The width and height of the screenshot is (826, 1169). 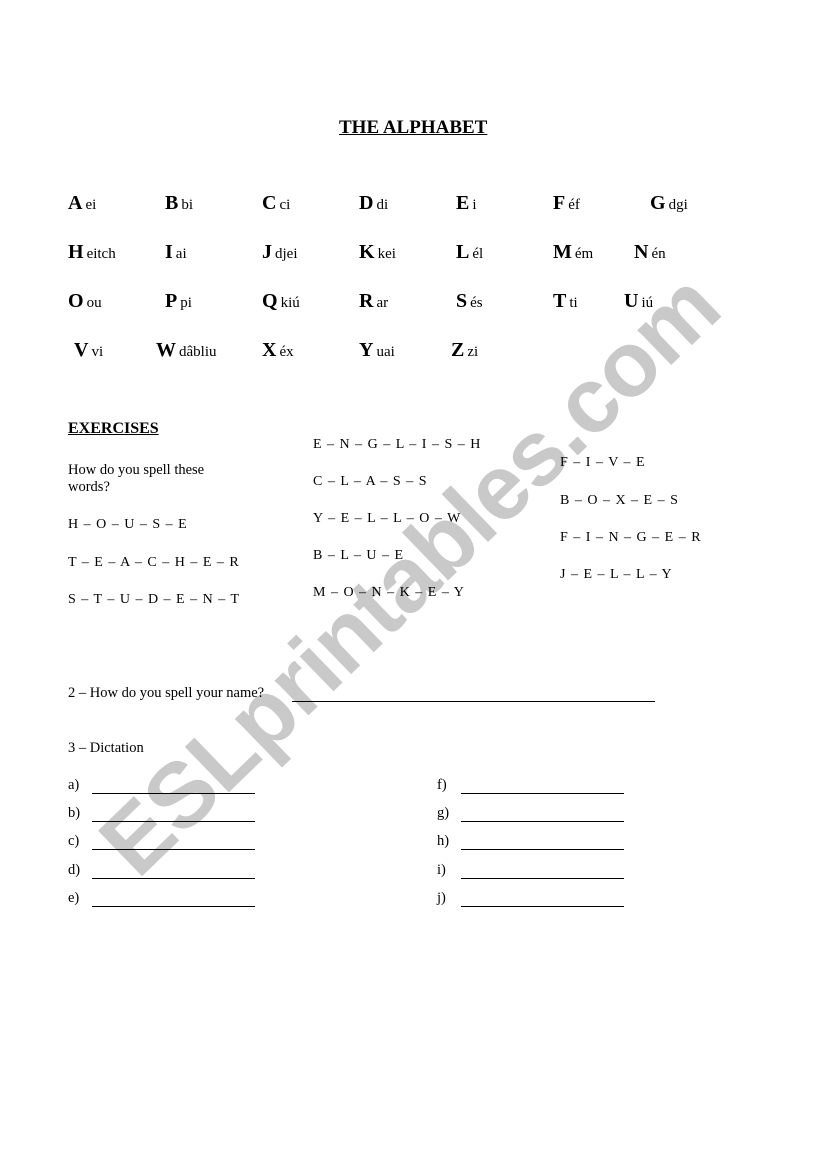 I want to click on alphabet-item: Wdâbliu, so click(x=186, y=350).